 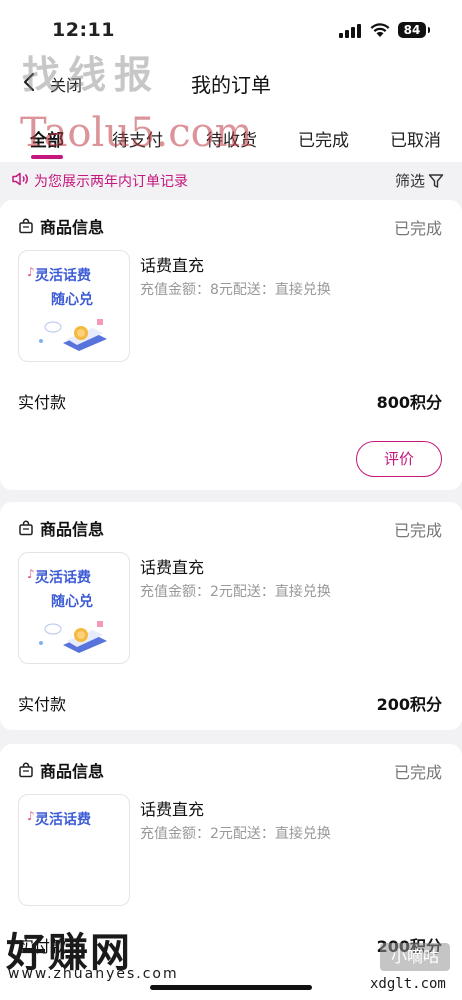 What do you see at coordinates (74, 850) in the screenshot?
I see `product-thumbnail: ♪ 灵活话费` at bounding box center [74, 850].